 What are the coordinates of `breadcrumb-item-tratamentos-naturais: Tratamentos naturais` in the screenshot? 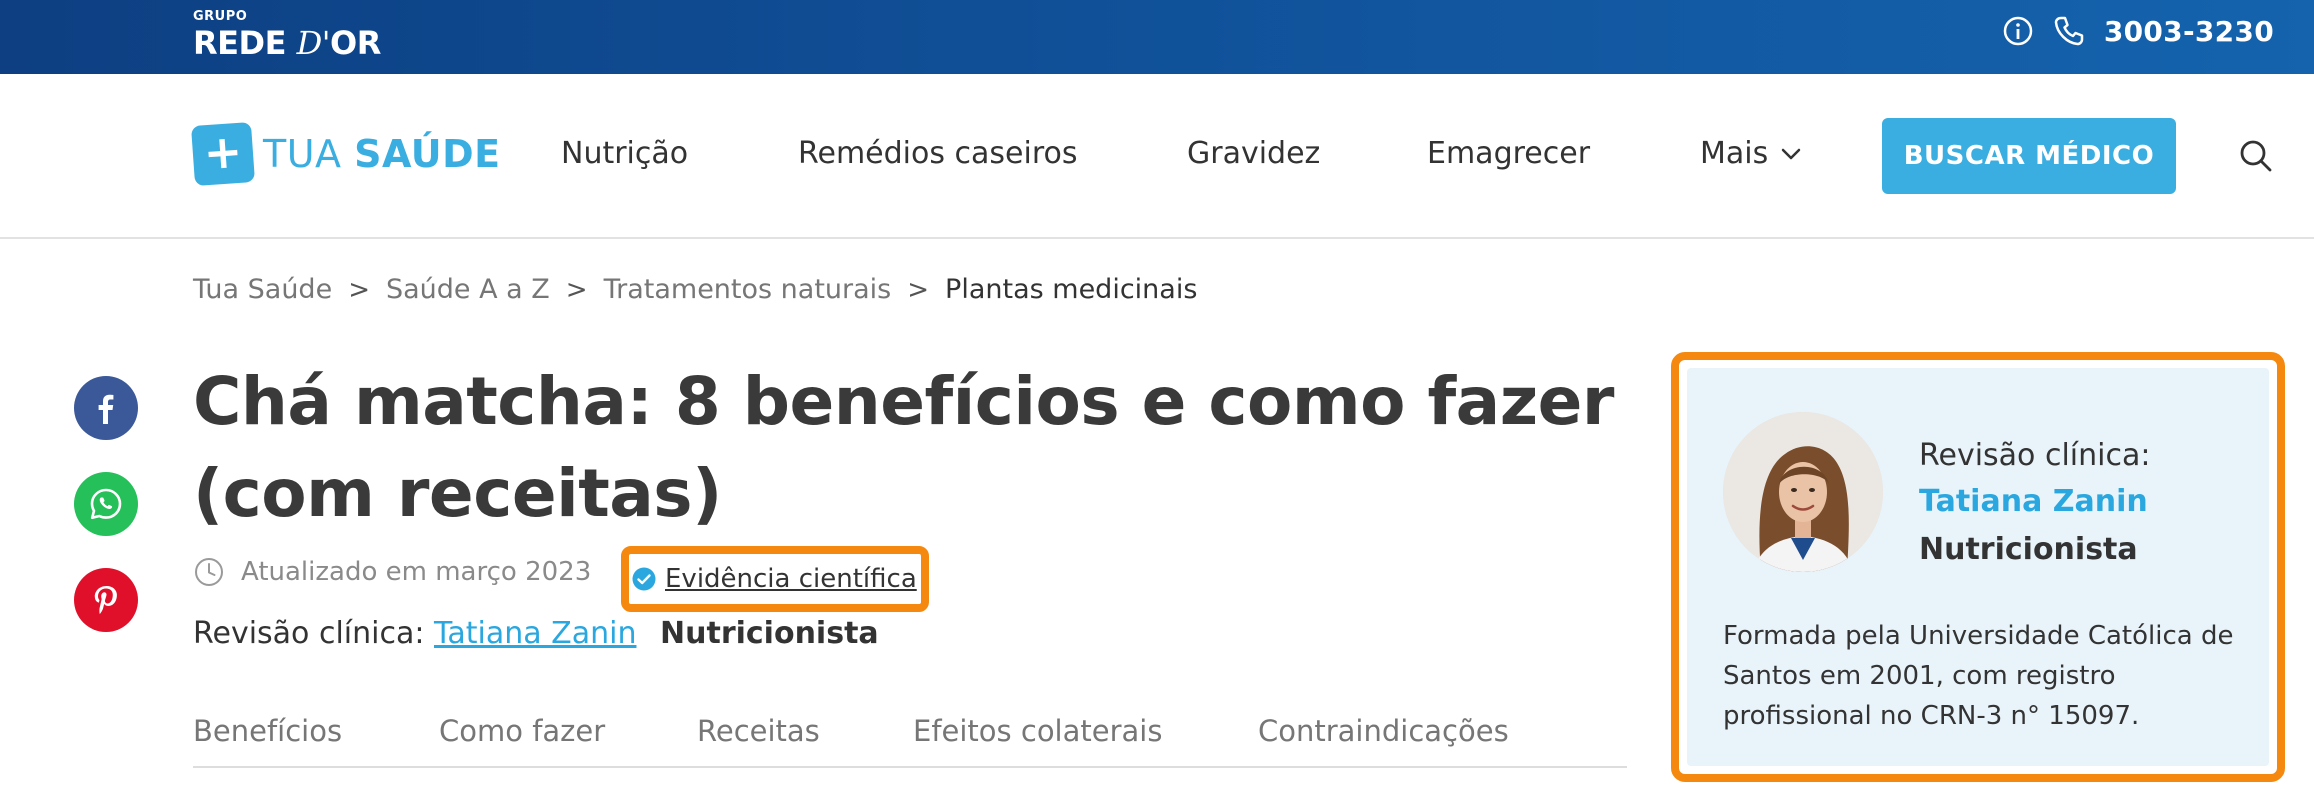 It's located at (748, 289).